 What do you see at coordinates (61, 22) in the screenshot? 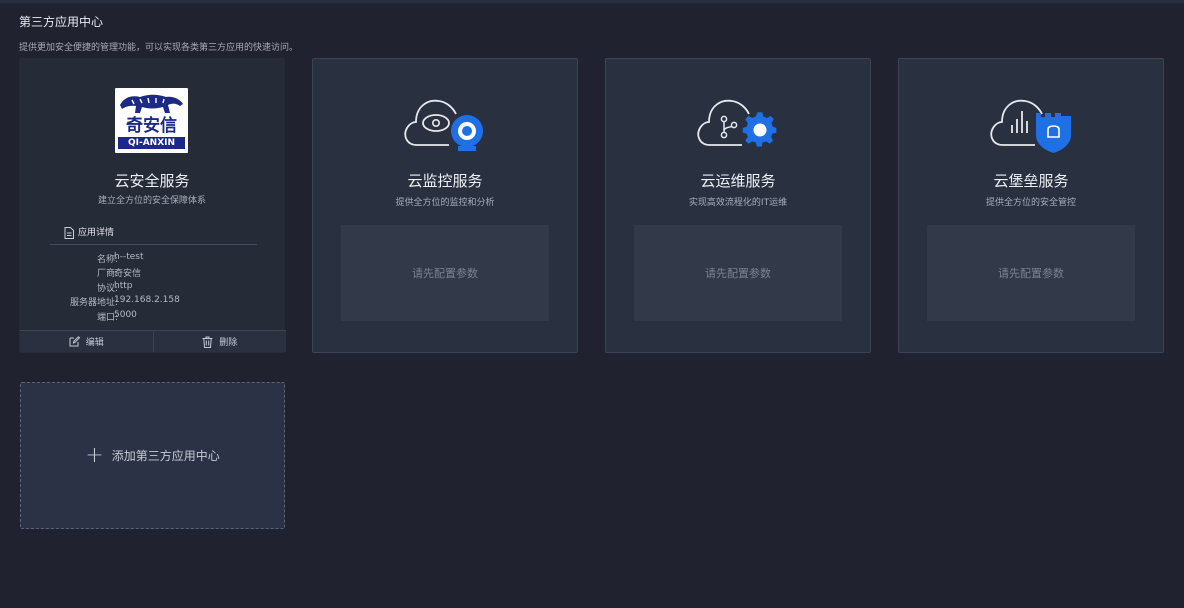
I see `page-title: 第三方应用中心` at bounding box center [61, 22].